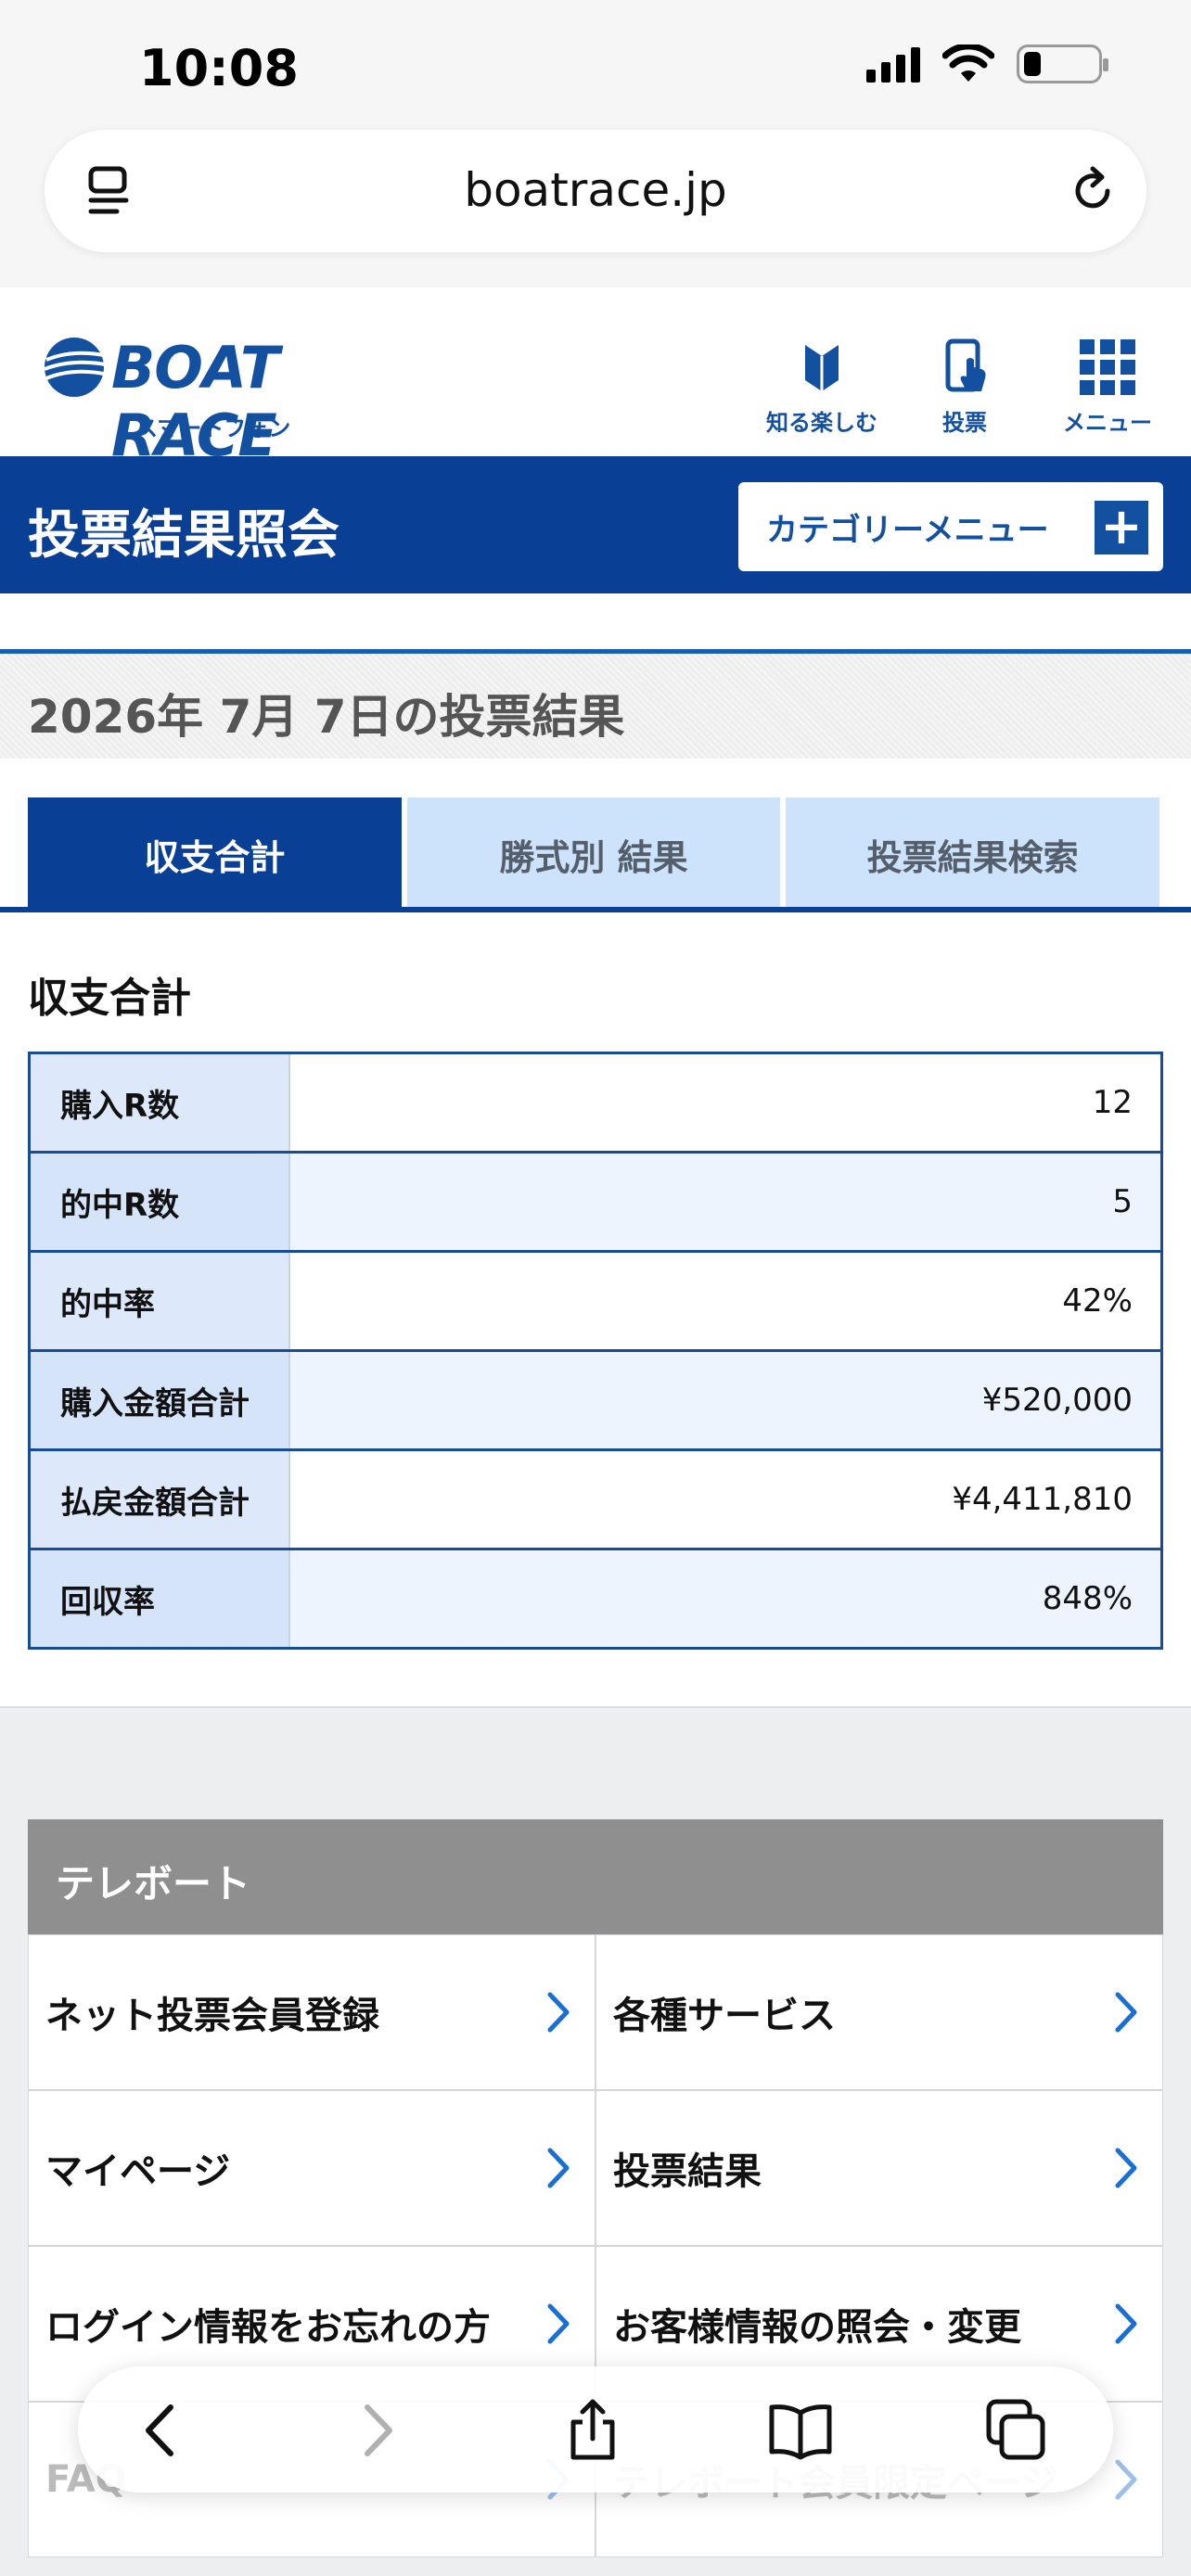  Describe the element at coordinates (725, 1103) in the screenshot. I see `row-value: 12` at that location.